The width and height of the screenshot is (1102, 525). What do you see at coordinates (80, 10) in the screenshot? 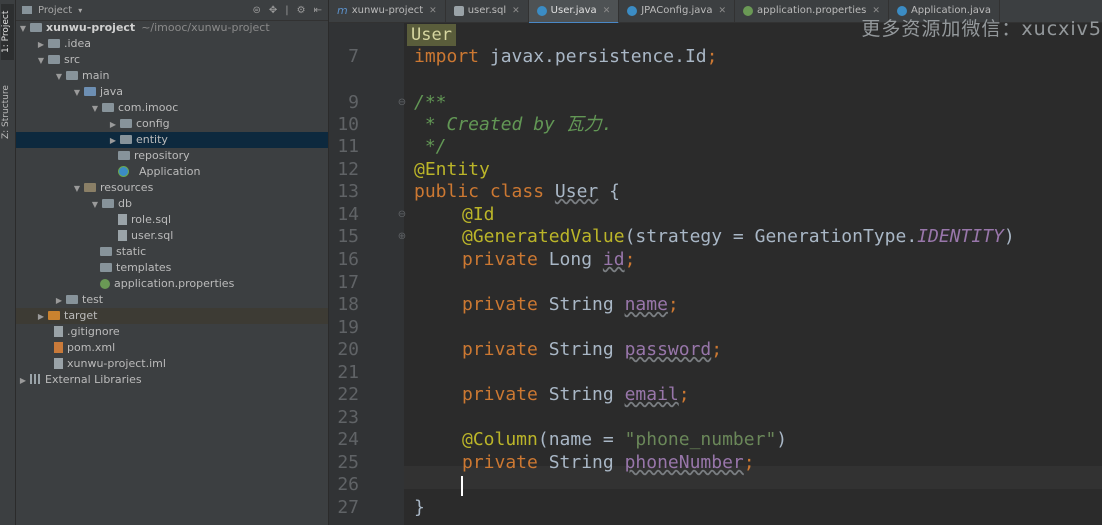
I see `chevron-down-icon: ▾` at bounding box center [80, 10].